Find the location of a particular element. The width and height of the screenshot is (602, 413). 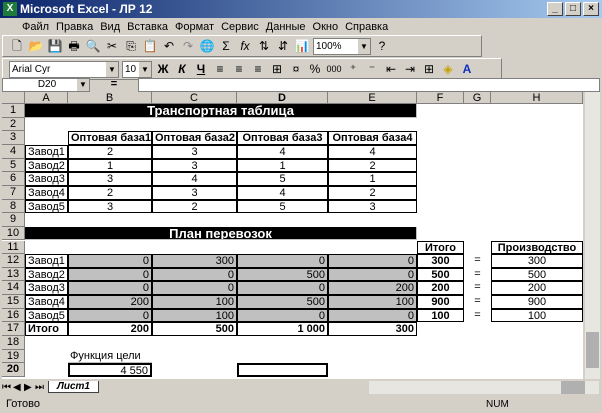

cost-cell: 3 is located at coordinates (110, 206).